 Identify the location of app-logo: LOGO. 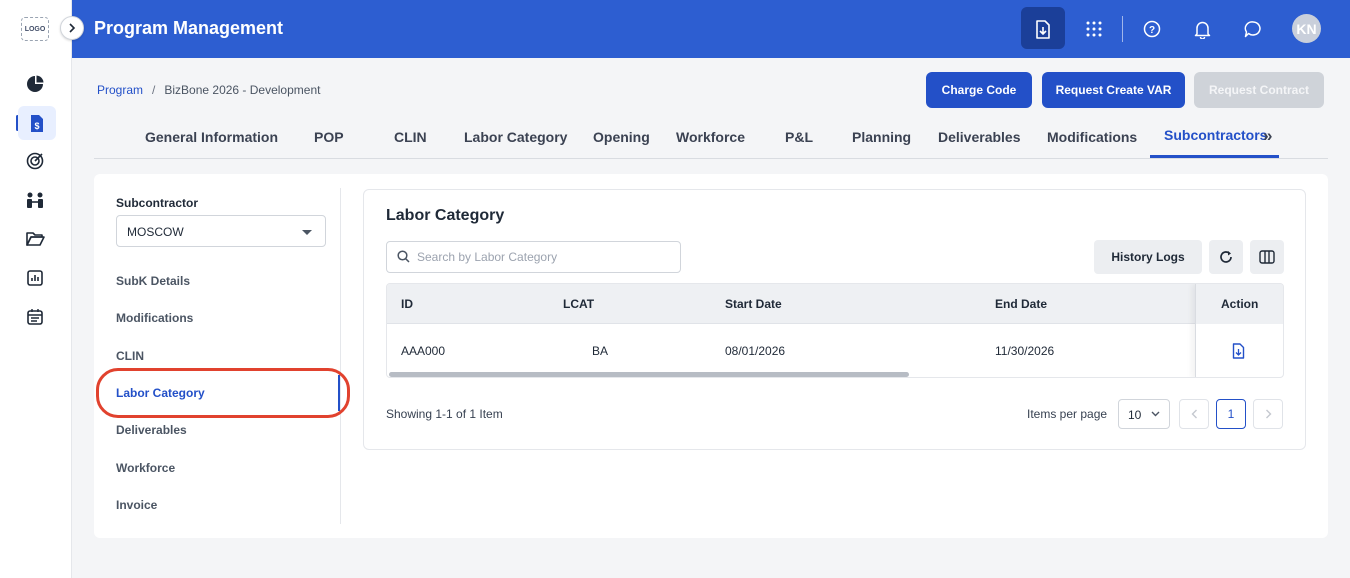
(35, 29).